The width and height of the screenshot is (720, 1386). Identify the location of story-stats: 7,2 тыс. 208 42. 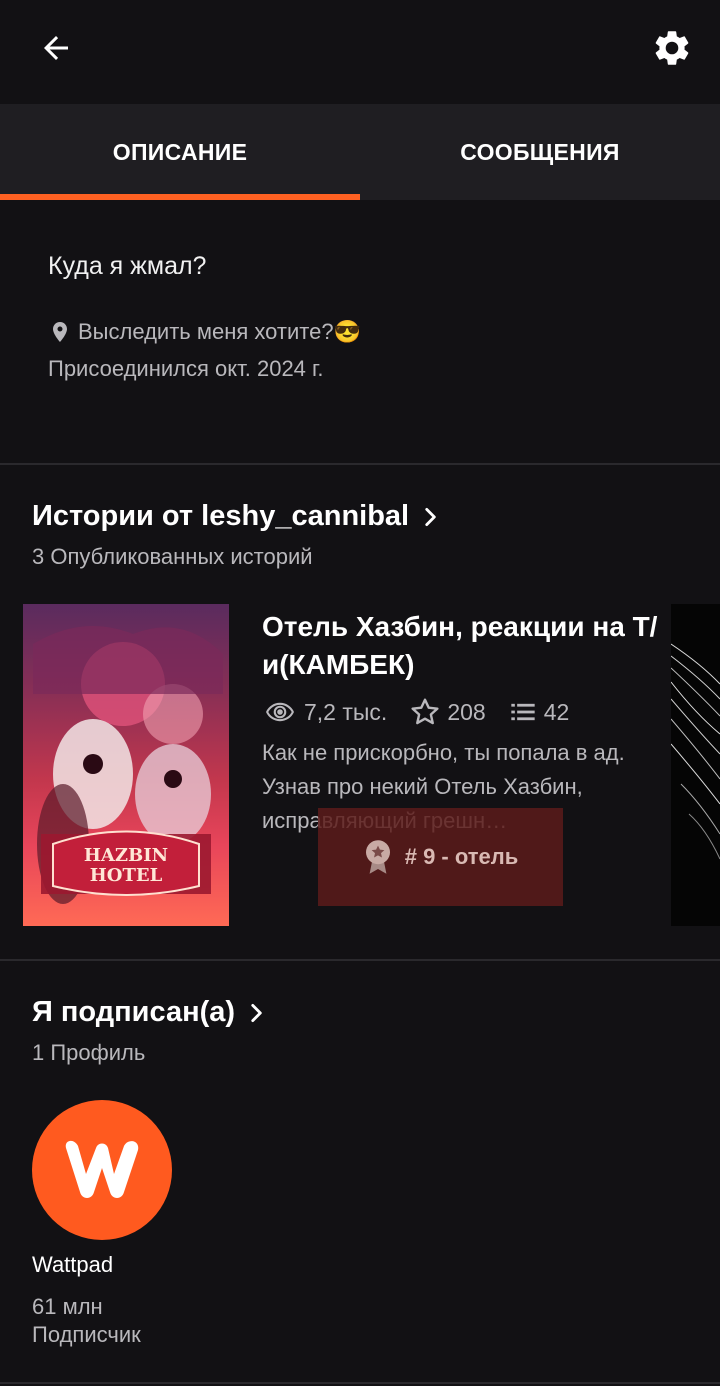
(426, 712).